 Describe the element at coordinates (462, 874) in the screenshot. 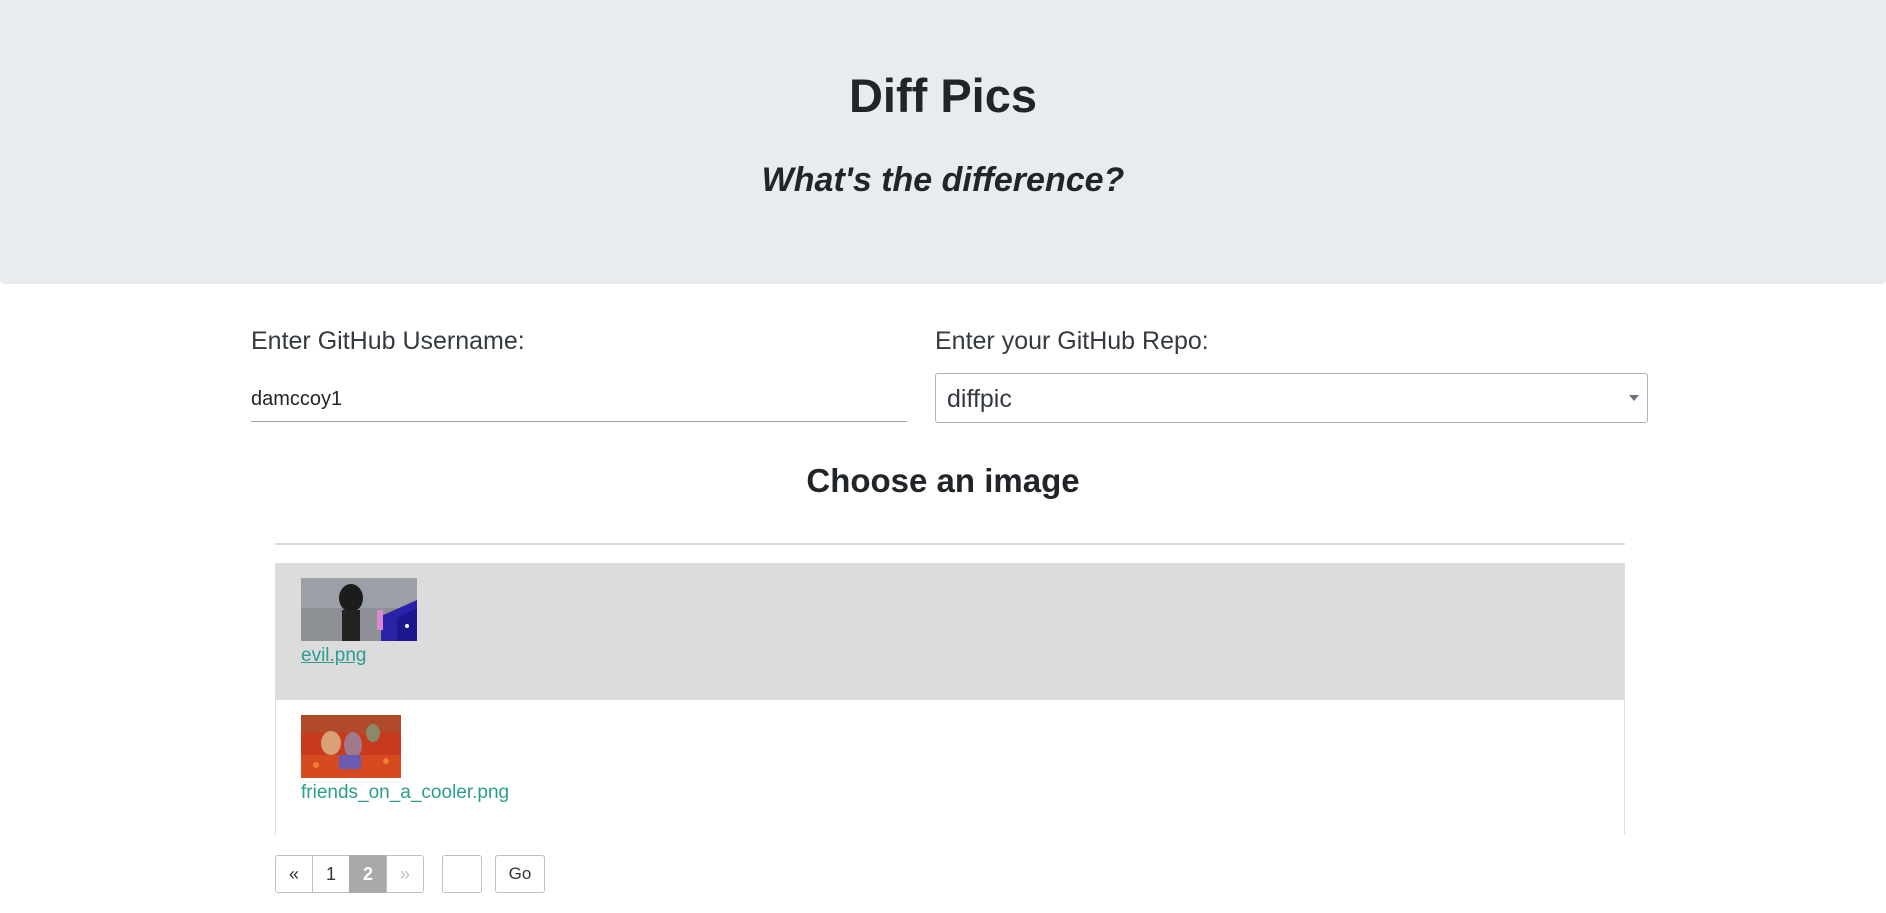

I see `page-jump-input` at that location.